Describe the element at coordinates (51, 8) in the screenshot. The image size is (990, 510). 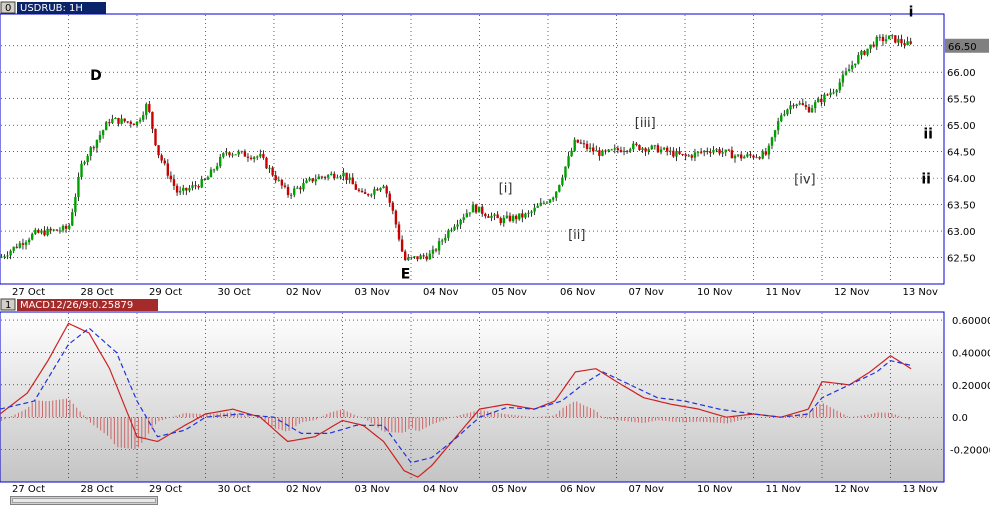
I see `price-panel-title: USDRUB: 1H` at that location.